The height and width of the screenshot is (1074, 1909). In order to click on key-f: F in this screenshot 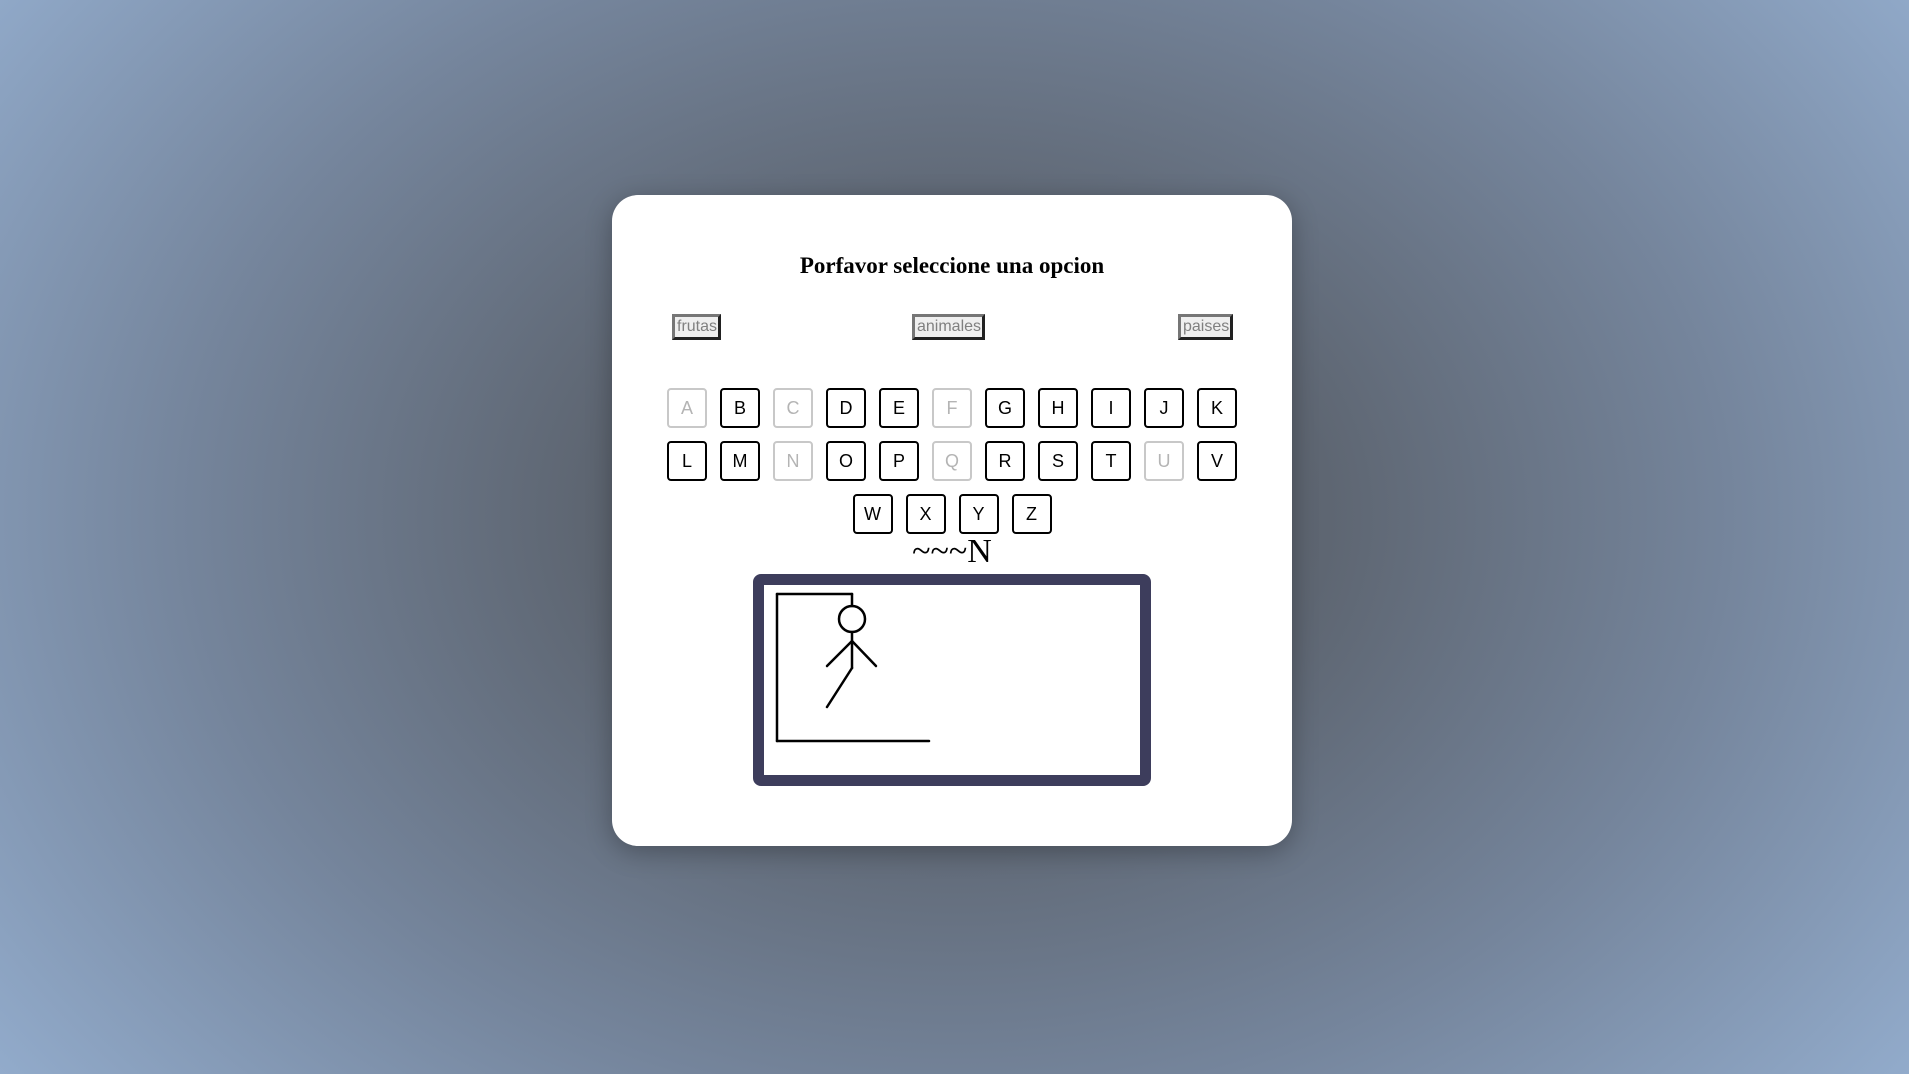, I will do `click(952, 408)`.